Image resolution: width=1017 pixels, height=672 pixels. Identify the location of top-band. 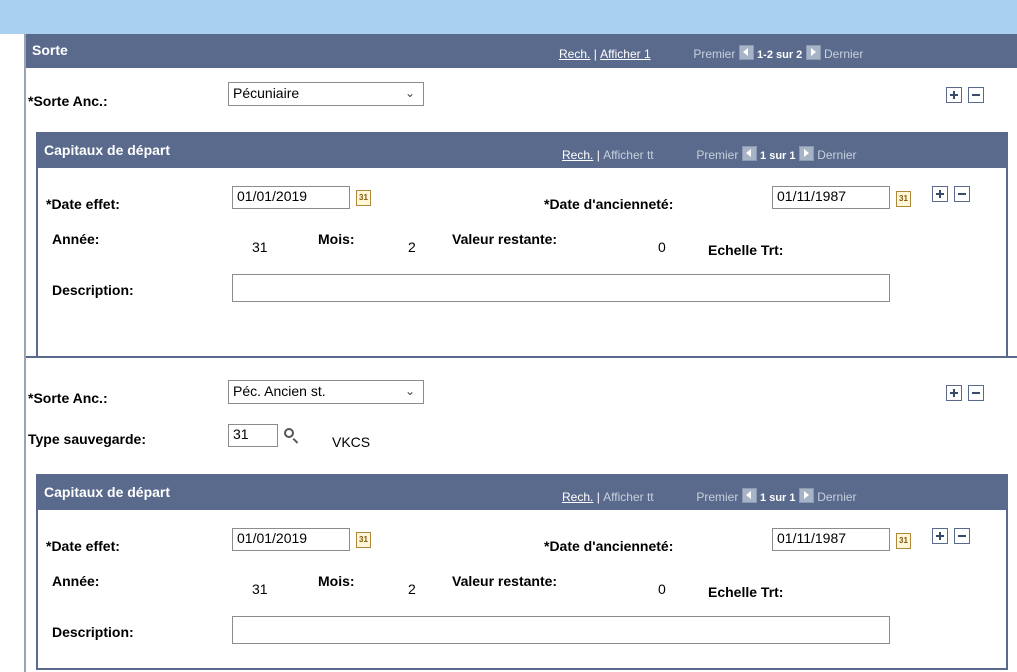
(508, 17).